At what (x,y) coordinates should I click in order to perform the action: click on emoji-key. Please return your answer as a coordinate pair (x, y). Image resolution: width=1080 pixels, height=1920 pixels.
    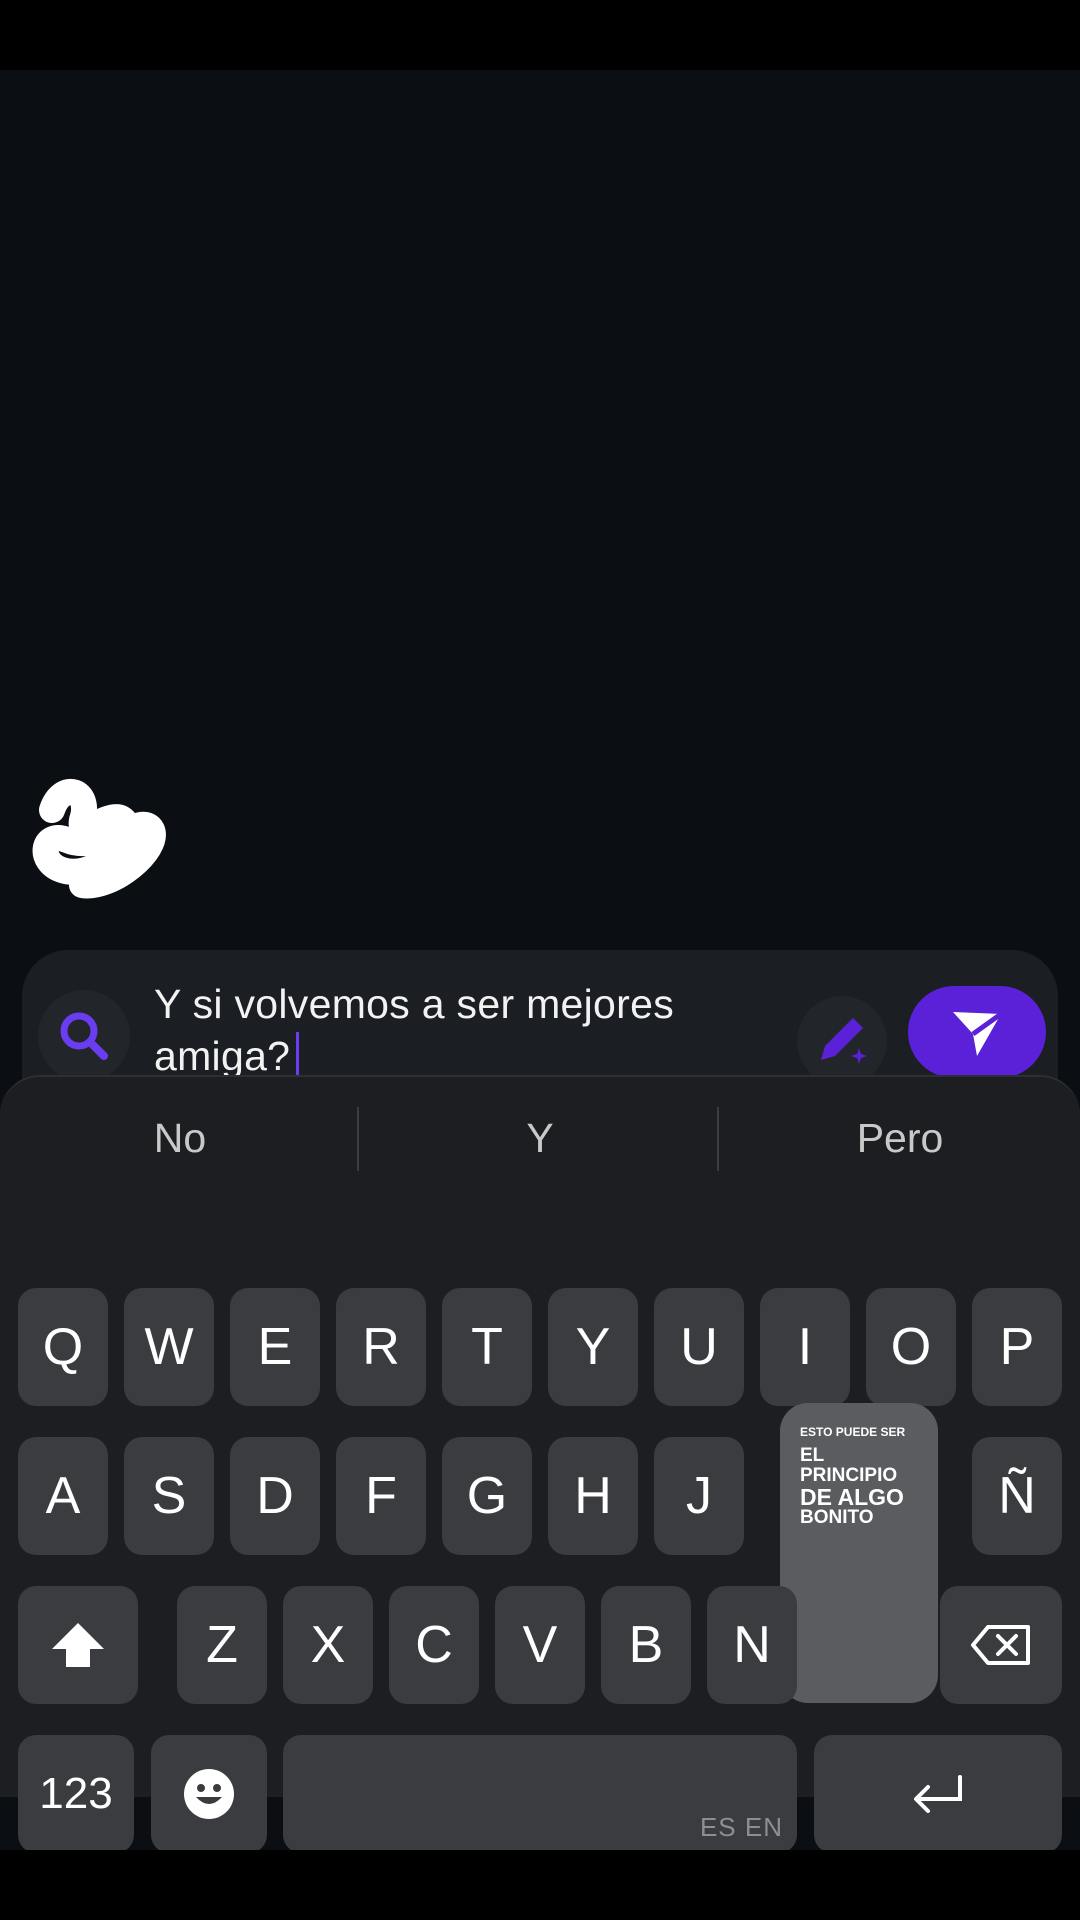
    Looking at the image, I should click on (209, 1794).